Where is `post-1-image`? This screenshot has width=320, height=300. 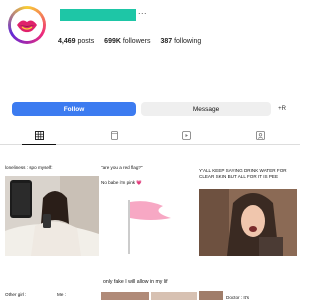
post-1-image is located at coordinates (52, 216).